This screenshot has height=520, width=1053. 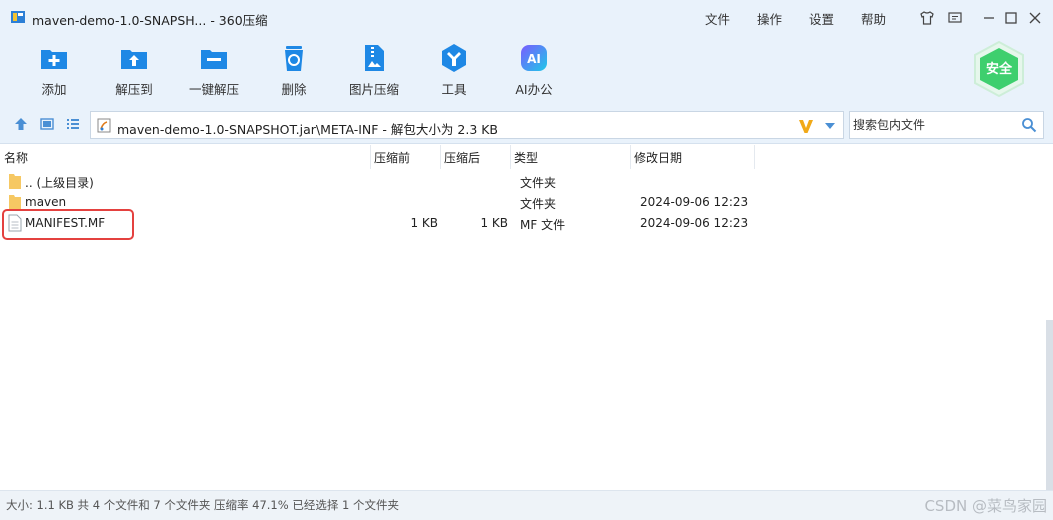 I want to click on toolbar: 添加 解压到 一键解压 删除 图片压缩 工具 AI AI办公 安全, so click(x=526, y=70).